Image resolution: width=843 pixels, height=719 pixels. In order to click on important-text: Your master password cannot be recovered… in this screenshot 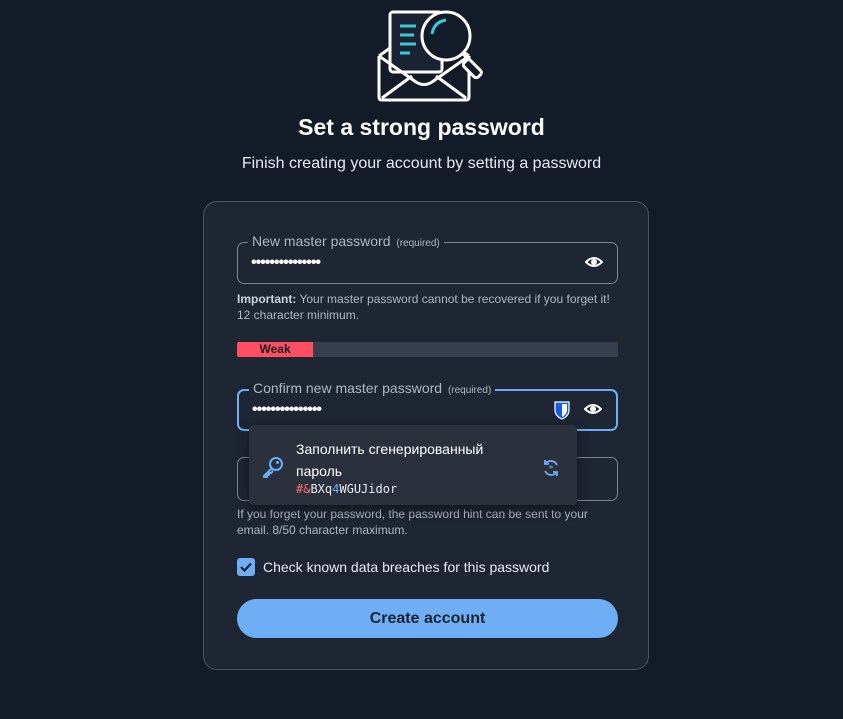, I will do `click(453, 299)`.